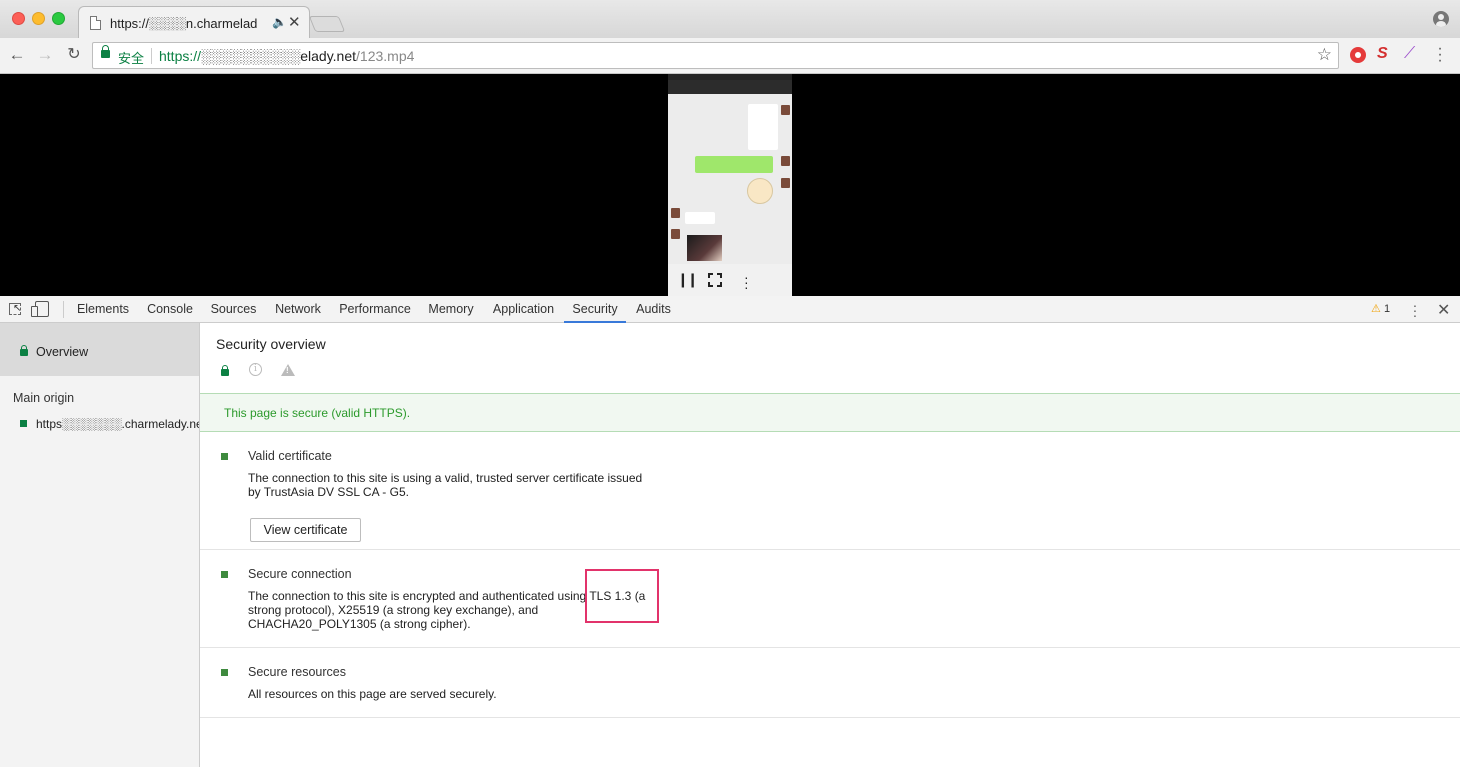 The image size is (1460, 767). I want to click on main-origin-heading: Main origin, so click(44, 398).